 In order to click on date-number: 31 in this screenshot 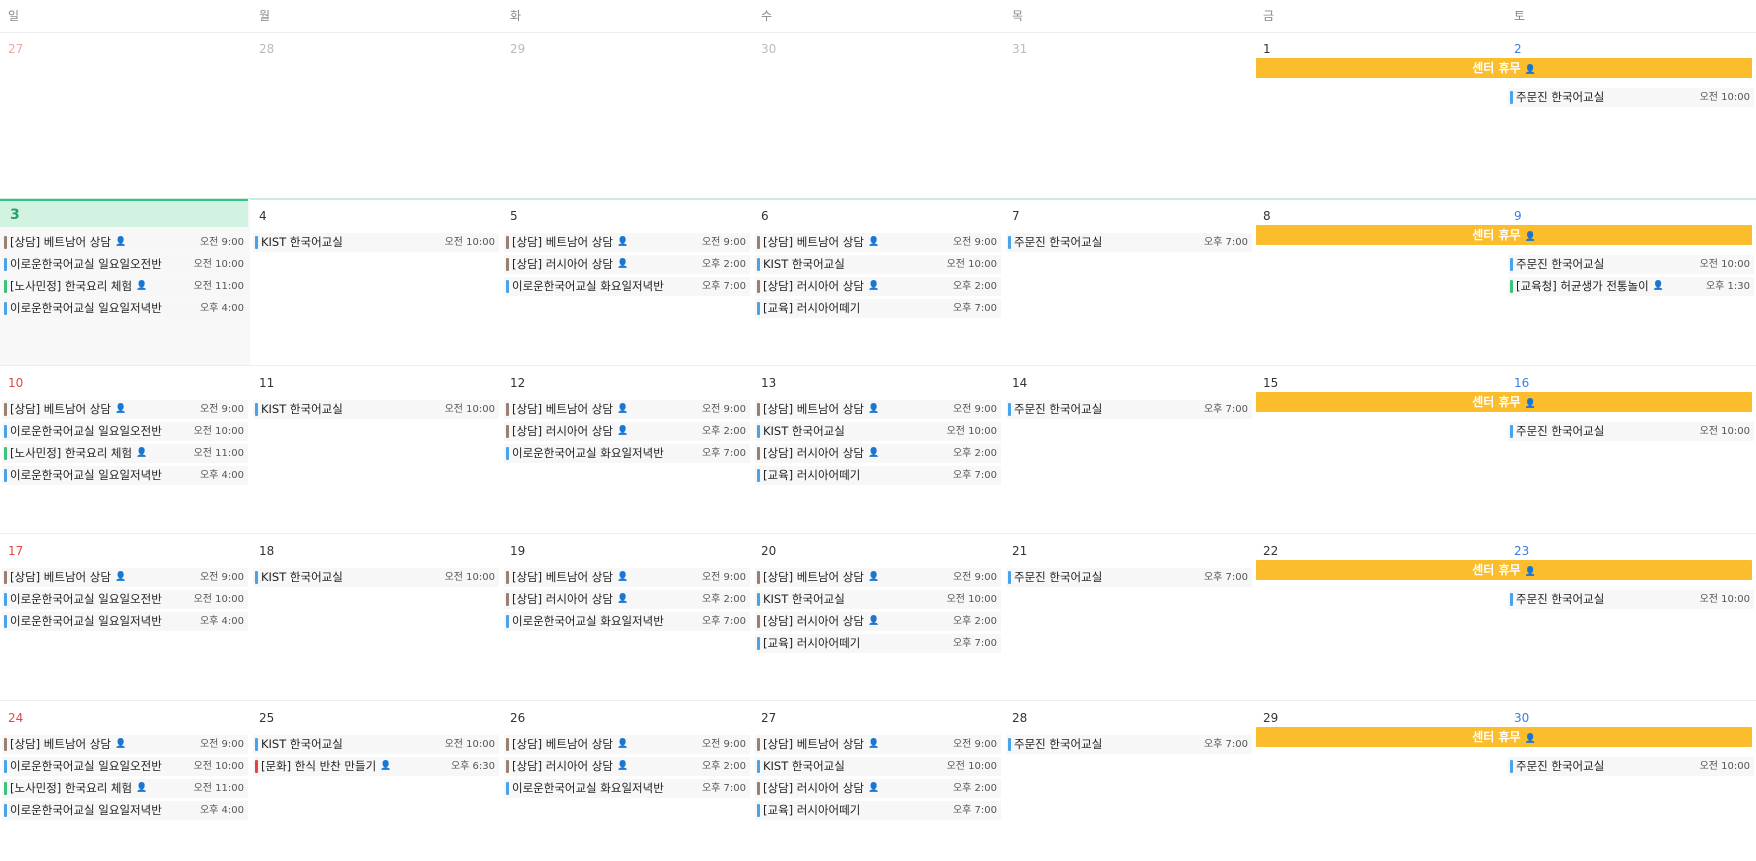, I will do `click(1019, 49)`.